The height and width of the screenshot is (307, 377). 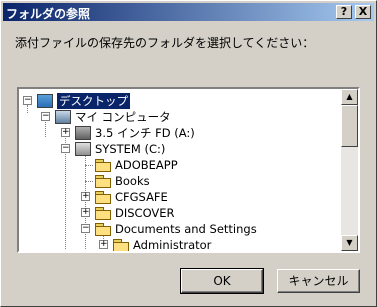 I want to click on scroll-down-button: ▼, so click(x=349, y=243).